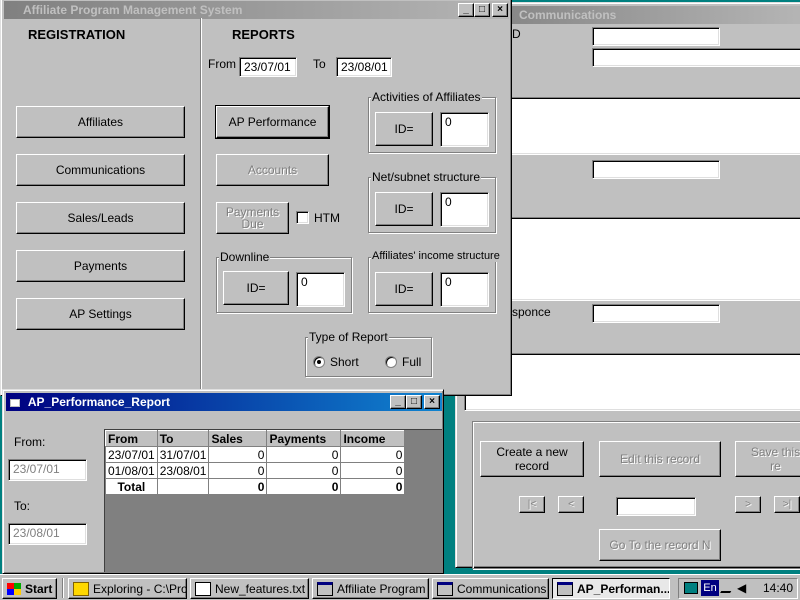 The image size is (800, 600). Describe the element at coordinates (426, 177) in the screenshot. I see `net-structure-label: Net/subnet structure` at that location.